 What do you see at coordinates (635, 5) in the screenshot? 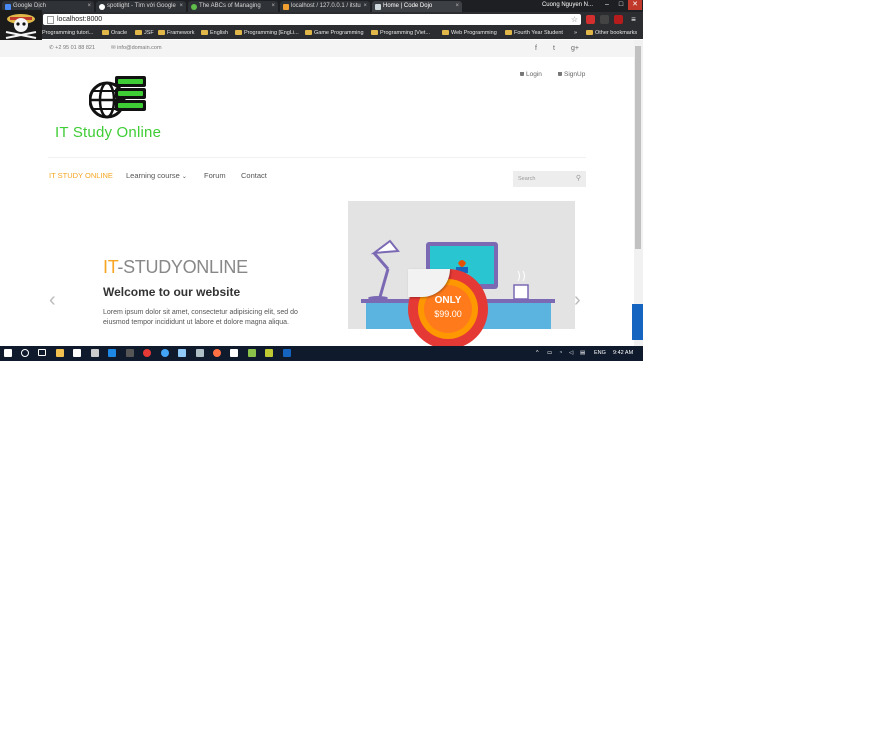
I see `close-window-button: ✕` at bounding box center [635, 5].